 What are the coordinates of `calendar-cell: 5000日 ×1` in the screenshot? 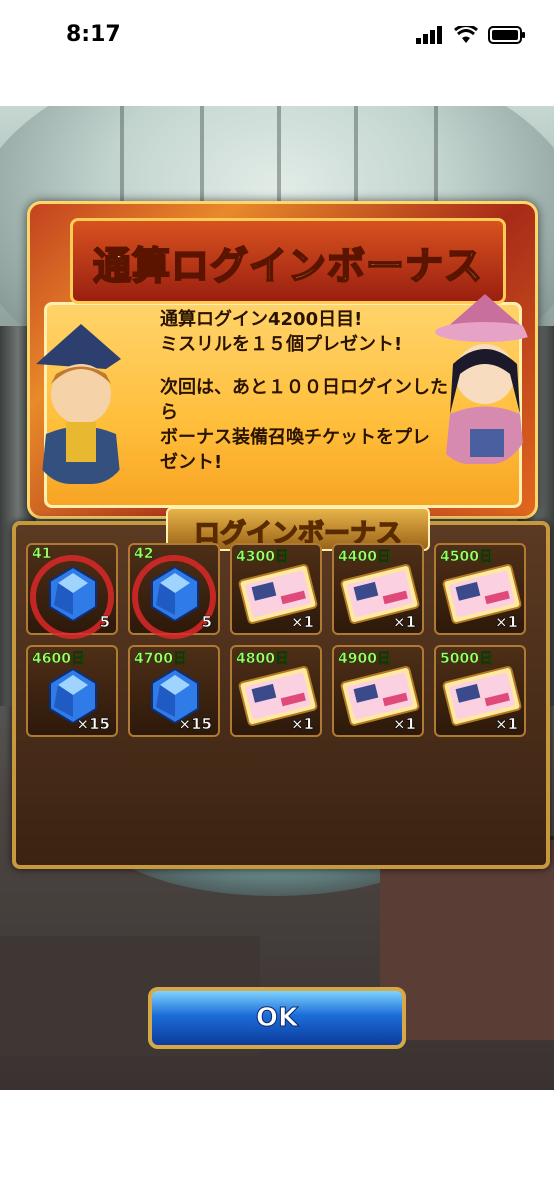 It's located at (480, 691).